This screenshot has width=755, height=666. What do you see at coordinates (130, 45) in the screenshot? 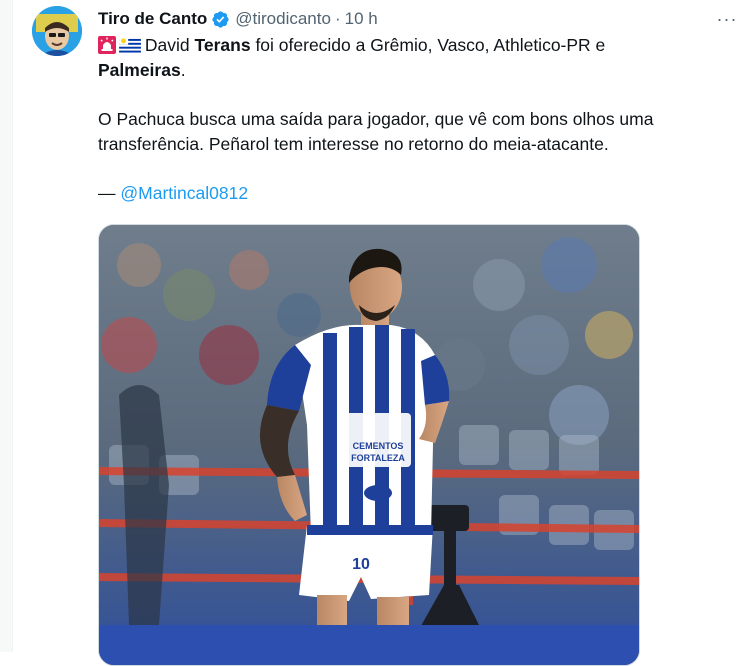
I see `uruguay-flag-icon` at bounding box center [130, 45].